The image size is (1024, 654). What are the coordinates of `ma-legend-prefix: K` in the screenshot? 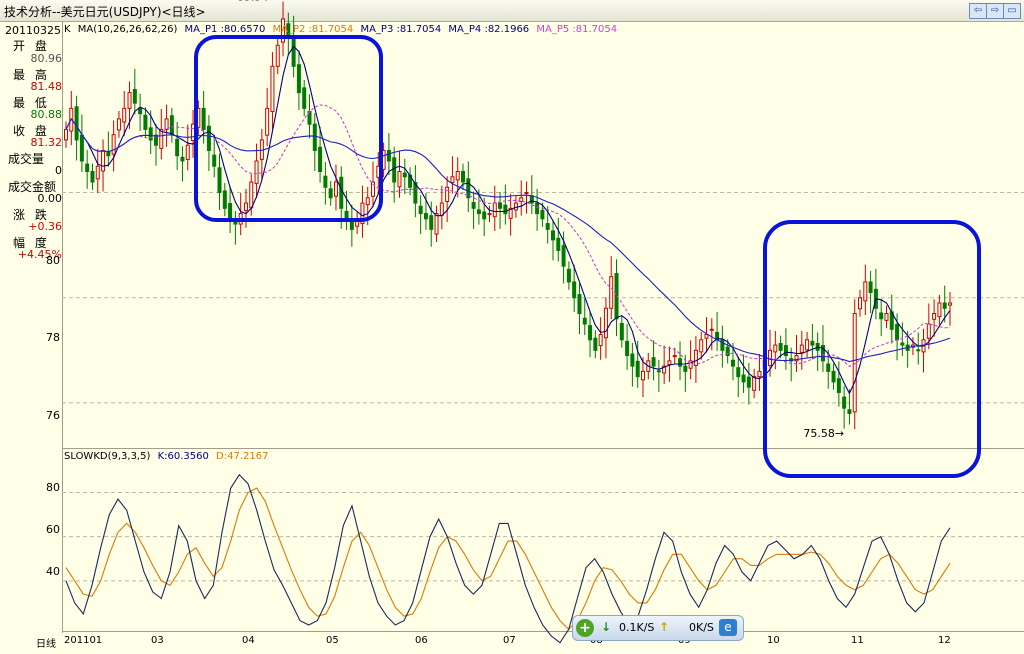 It's located at (67, 29).